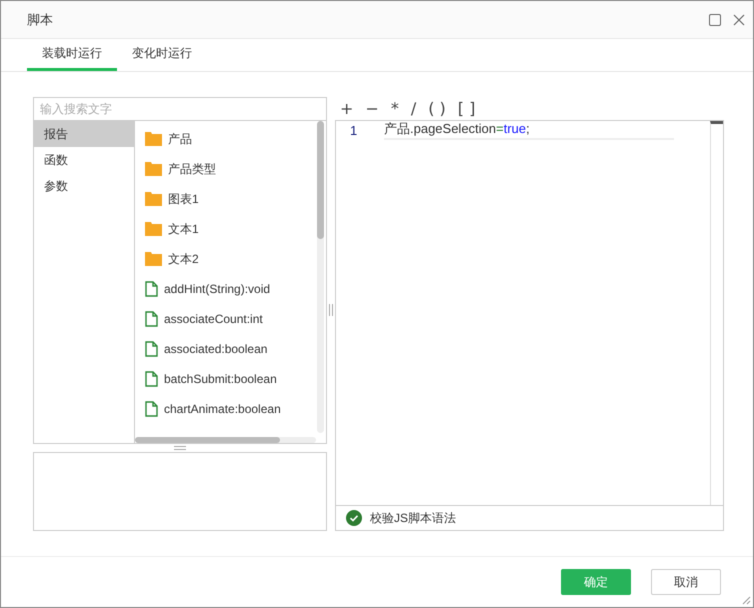 The image size is (754, 608). Describe the element at coordinates (84, 134) in the screenshot. I see `category-item: 报告` at that location.